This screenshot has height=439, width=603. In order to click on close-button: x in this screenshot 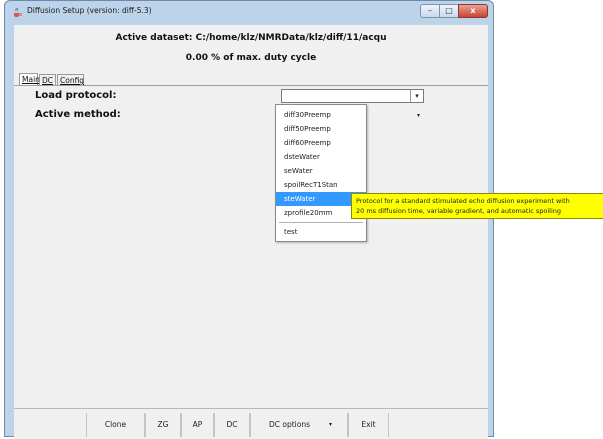, I will do `click(473, 11)`.